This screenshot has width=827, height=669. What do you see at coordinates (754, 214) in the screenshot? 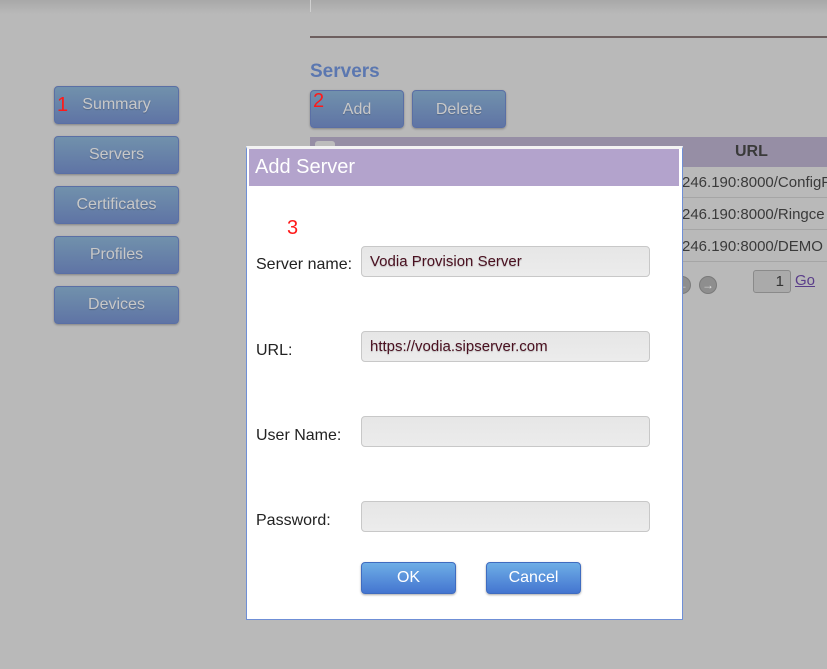
I see `table-row: 246.190:8000/Ringce` at bounding box center [754, 214].